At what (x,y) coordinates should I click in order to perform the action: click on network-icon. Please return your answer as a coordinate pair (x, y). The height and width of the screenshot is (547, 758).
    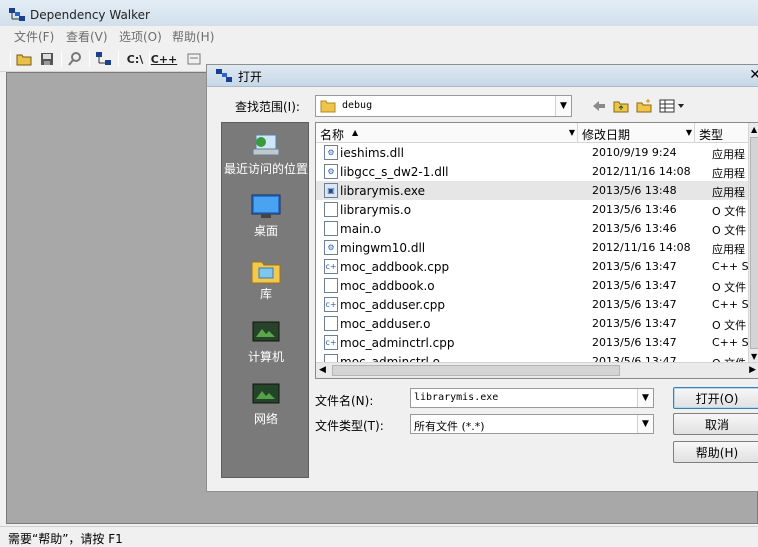
    Looking at the image, I should click on (266, 393).